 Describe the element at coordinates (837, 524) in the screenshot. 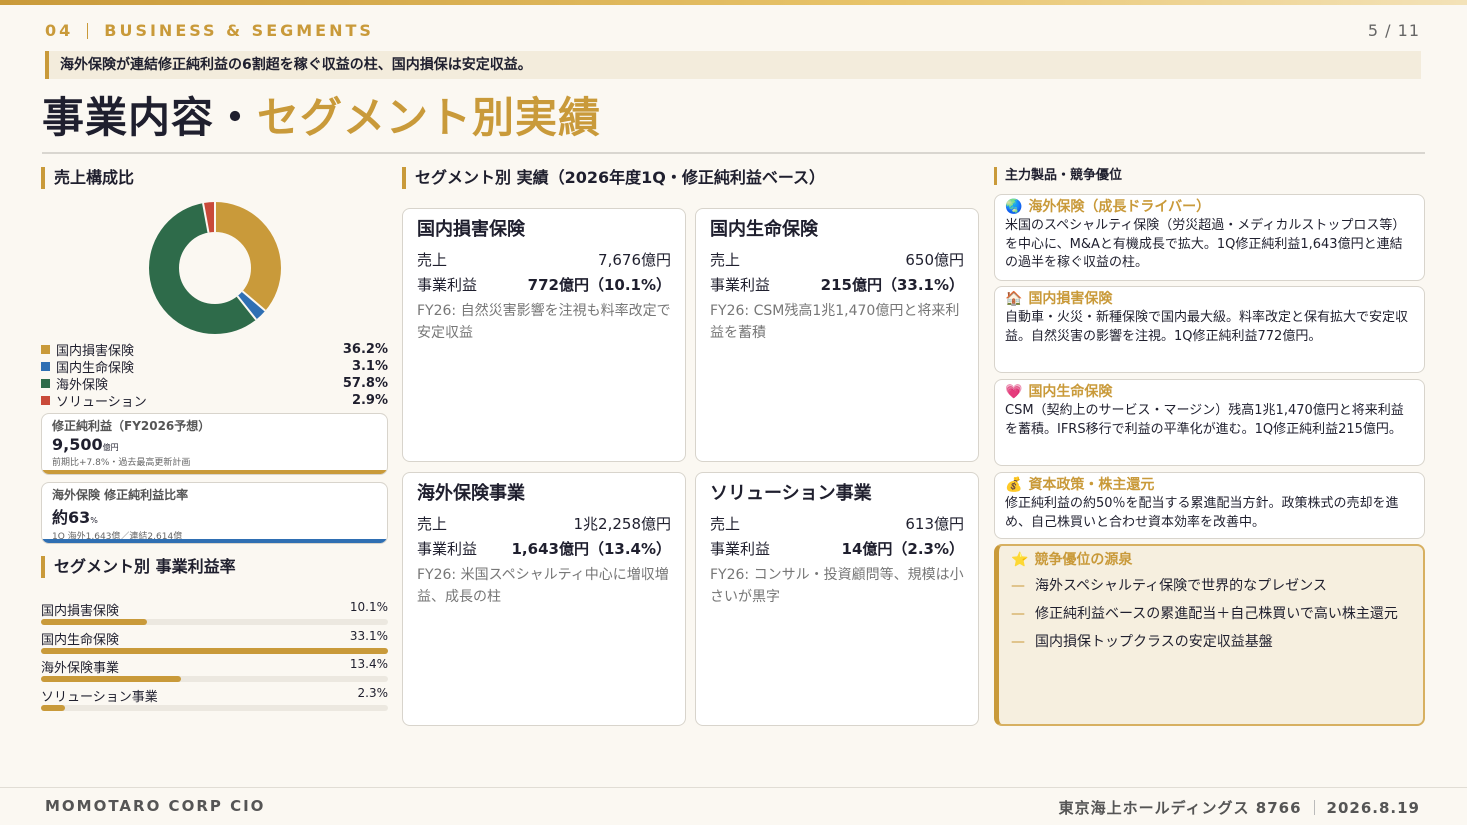

I see `sales-row: 売上 613億円` at that location.